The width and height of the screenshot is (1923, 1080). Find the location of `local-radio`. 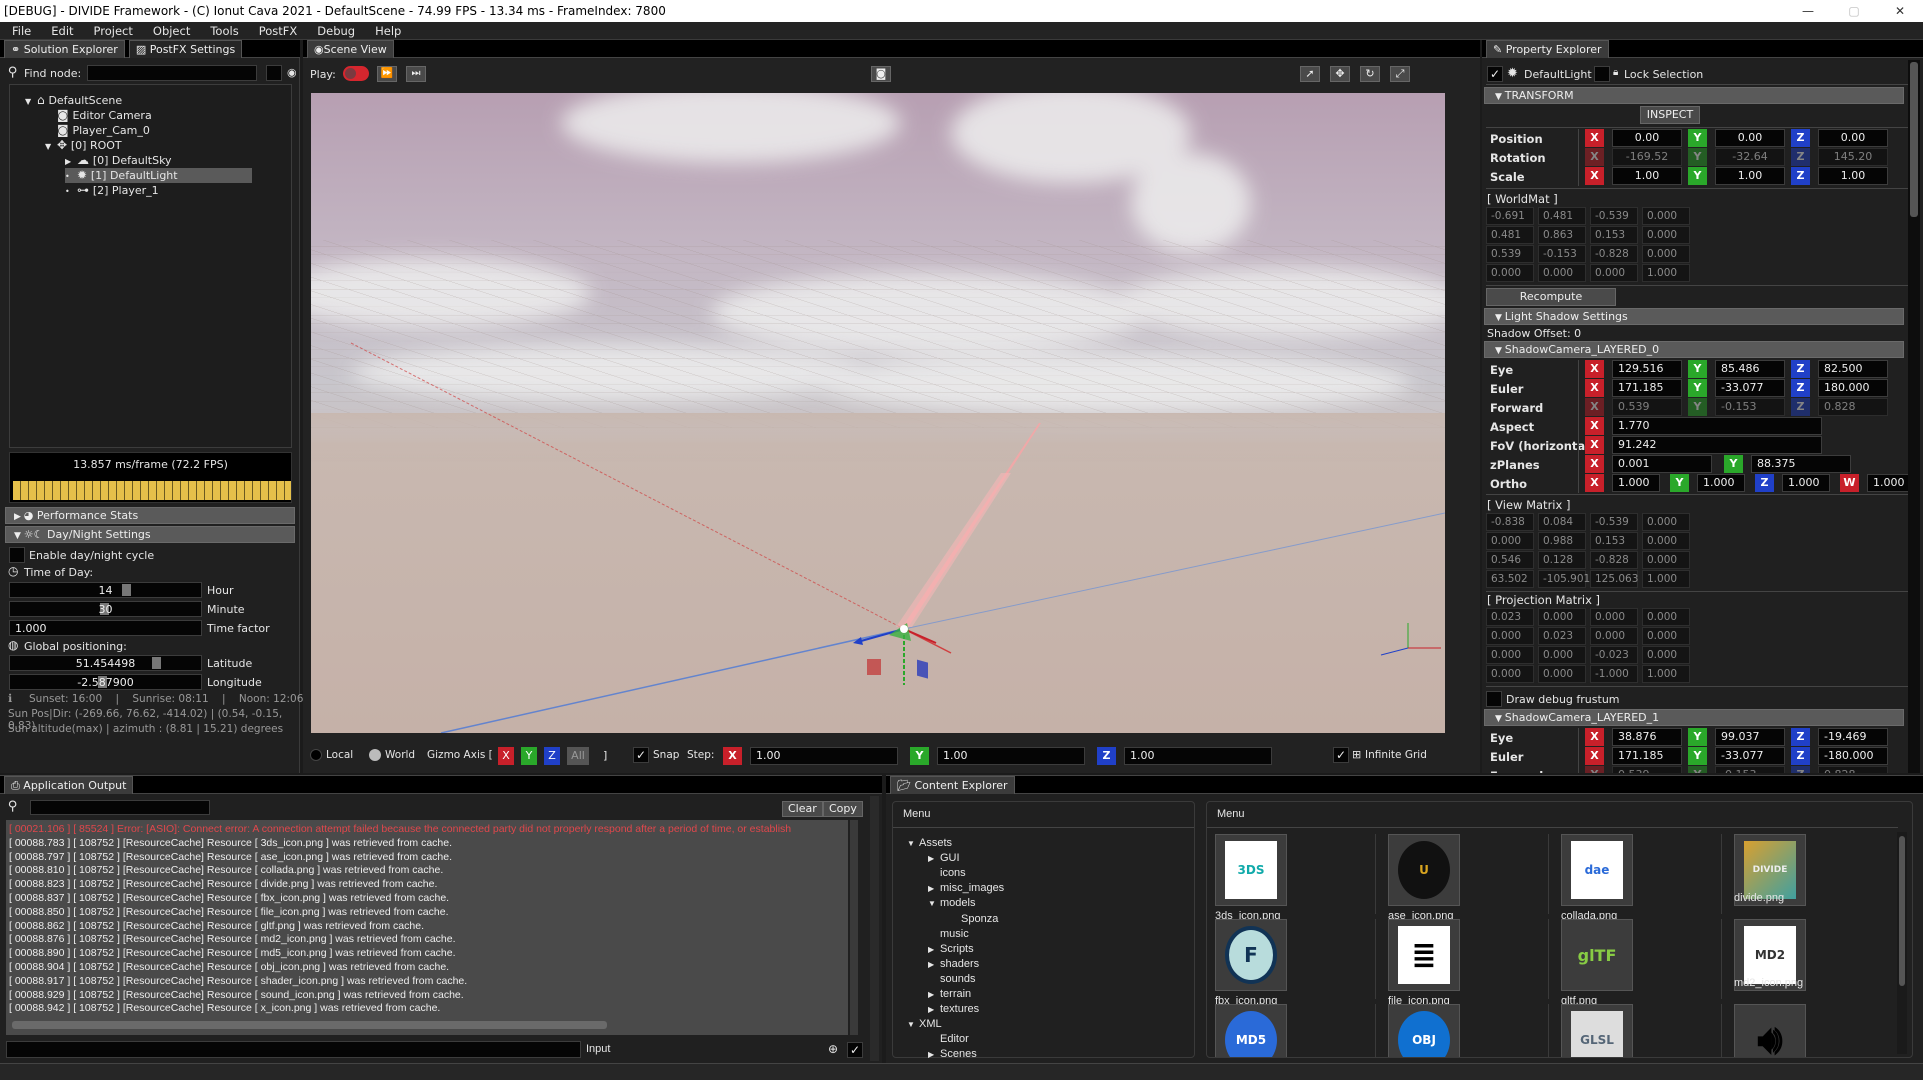

local-radio is located at coordinates (316, 755).